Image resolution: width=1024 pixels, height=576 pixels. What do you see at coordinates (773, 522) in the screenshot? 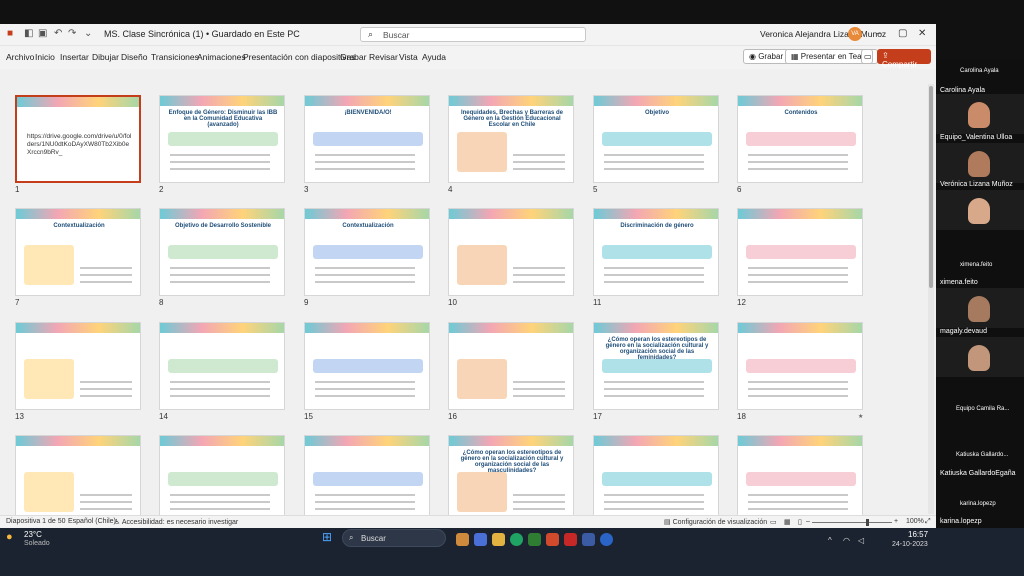
I see `normal-view-icon: ▭` at bounding box center [773, 522].